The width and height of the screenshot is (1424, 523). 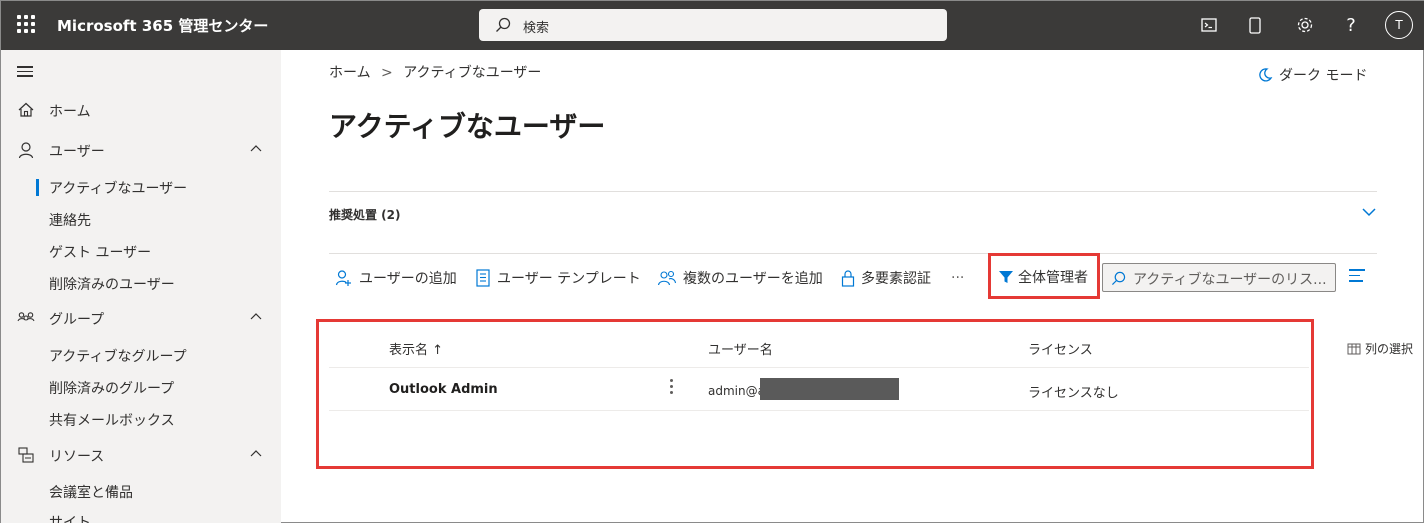 What do you see at coordinates (896, 279) in the screenshot?
I see `mfa-label: 多要素認証` at bounding box center [896, 279].